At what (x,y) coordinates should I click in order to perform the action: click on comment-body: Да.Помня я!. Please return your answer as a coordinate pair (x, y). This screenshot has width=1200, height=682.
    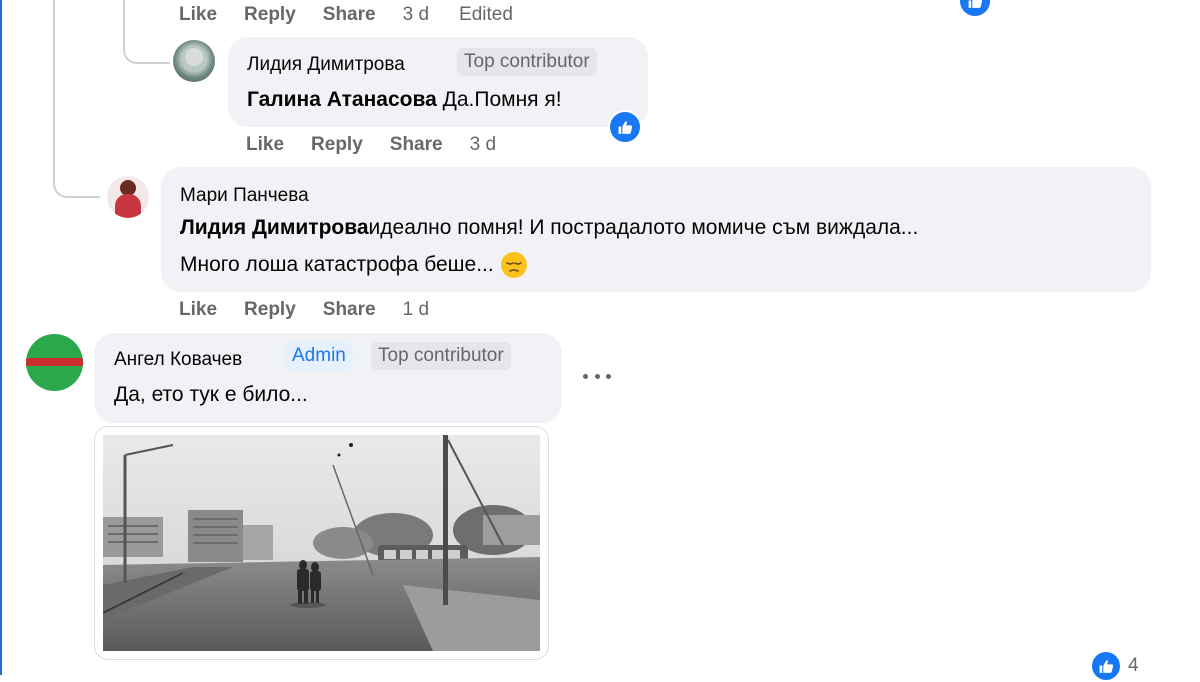
    Looking at the image, I should click on (499, 99).